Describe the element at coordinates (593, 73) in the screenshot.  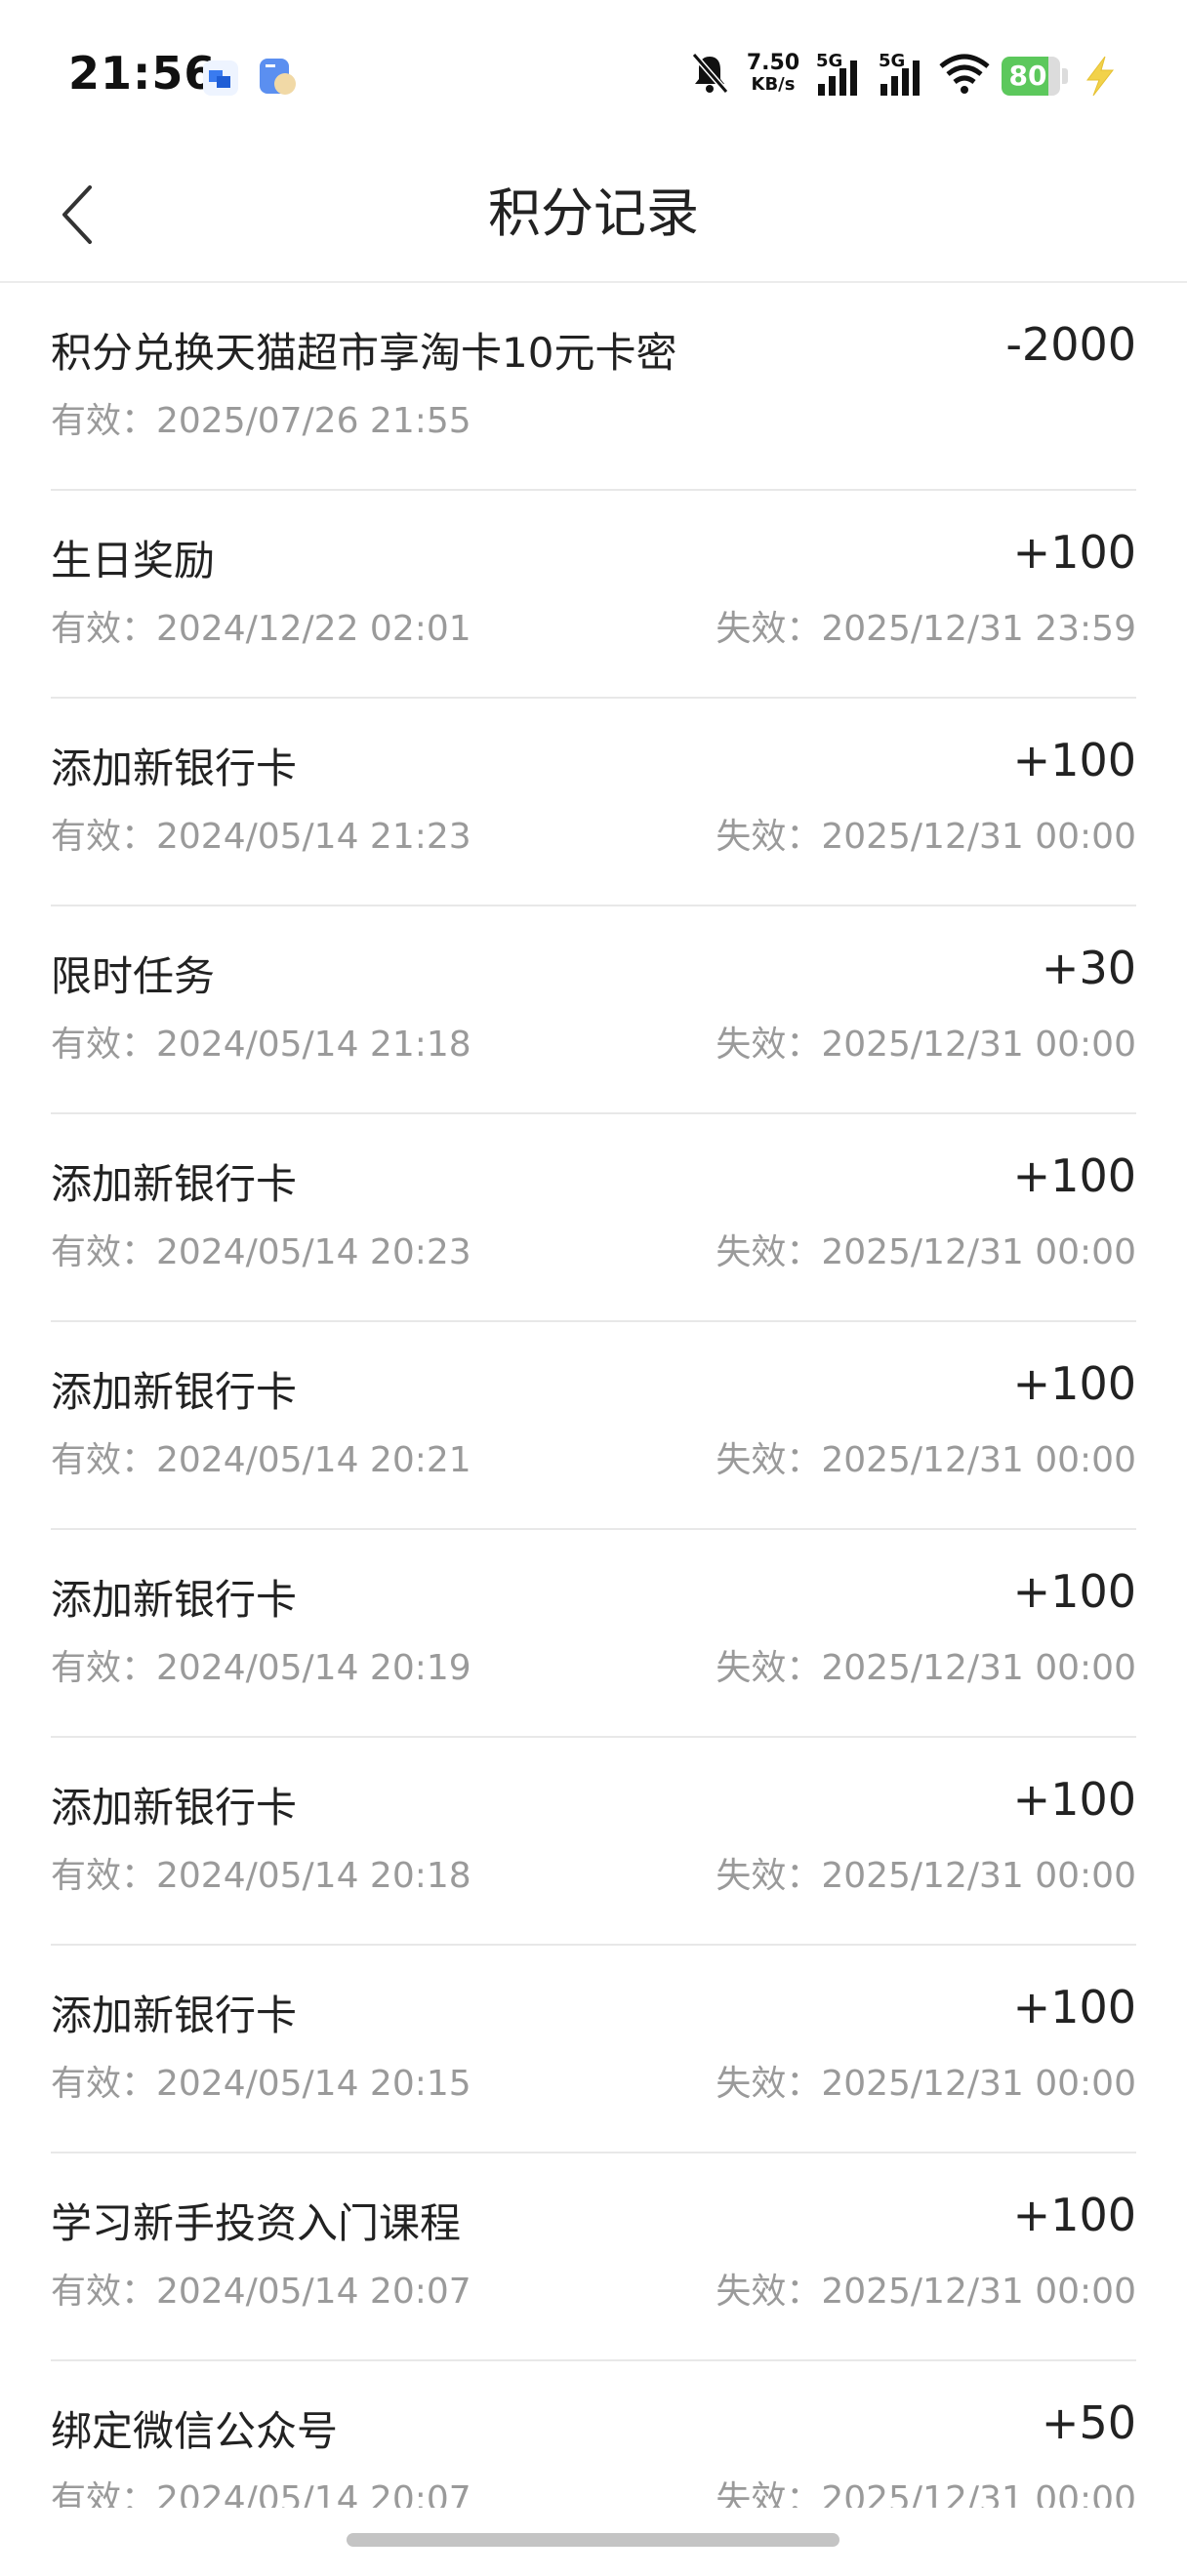
I see `status-bar: 21:56 7.50 KB/s 5G 5G 80` at that location.